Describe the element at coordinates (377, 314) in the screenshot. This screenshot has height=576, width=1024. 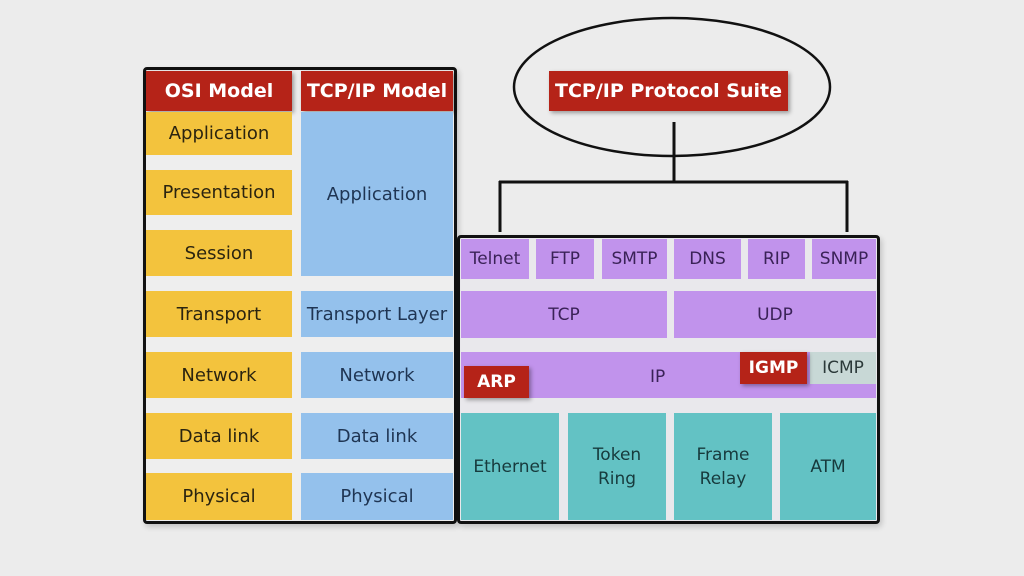
I see `tcpip-layer-transport: Transport Layer` at that location.